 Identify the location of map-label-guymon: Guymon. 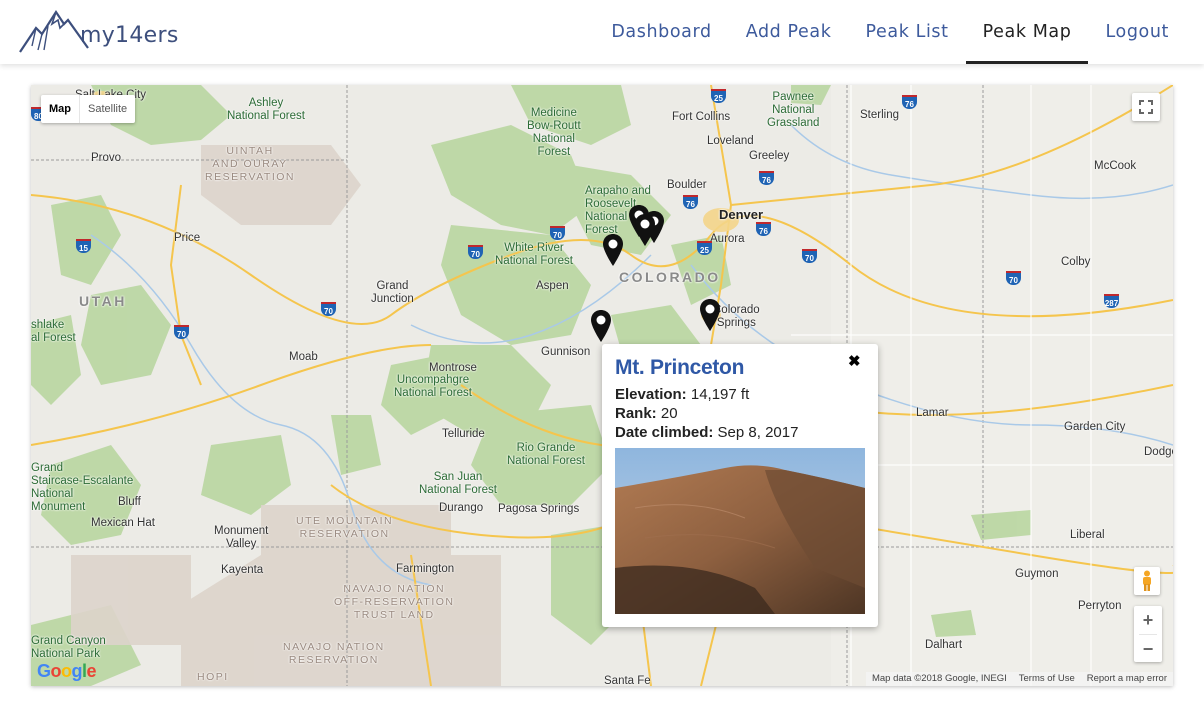
(1037, 574).